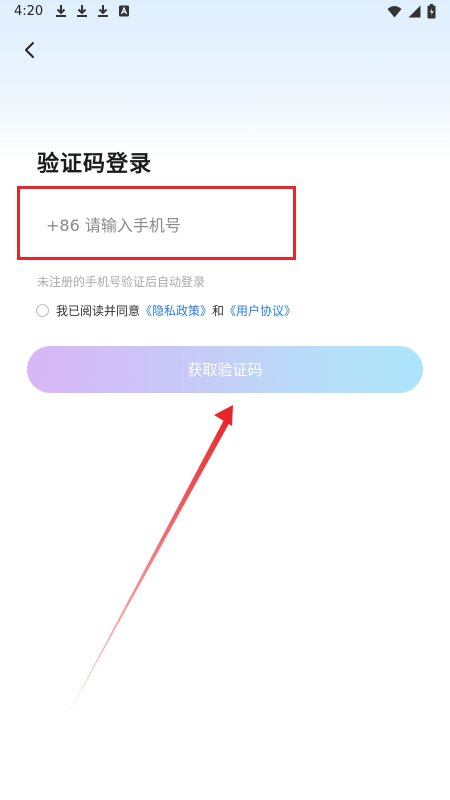  I want to click on status-system-icons, so click(411, 13).